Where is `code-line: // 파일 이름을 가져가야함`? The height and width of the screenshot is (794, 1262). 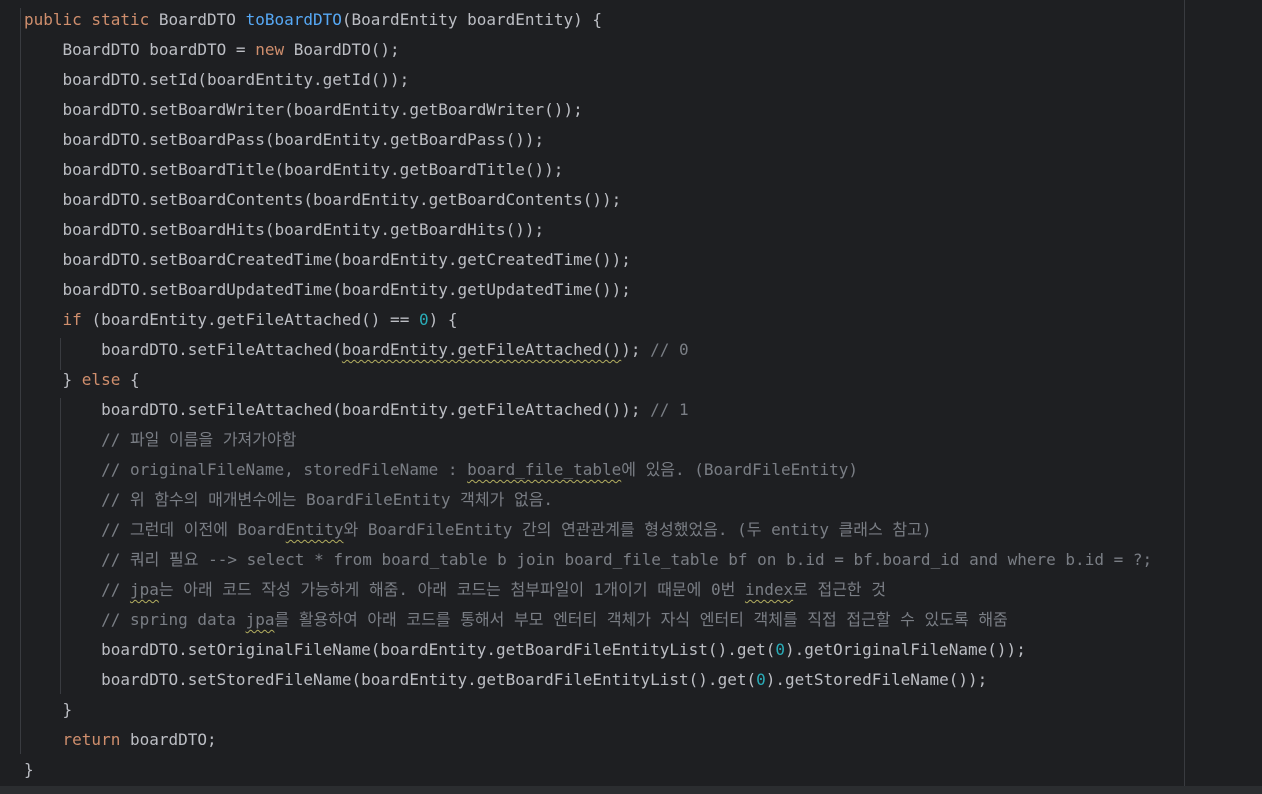 code-line: // 파일 이름을 가져가야함 is located at coordinates (588, 440).